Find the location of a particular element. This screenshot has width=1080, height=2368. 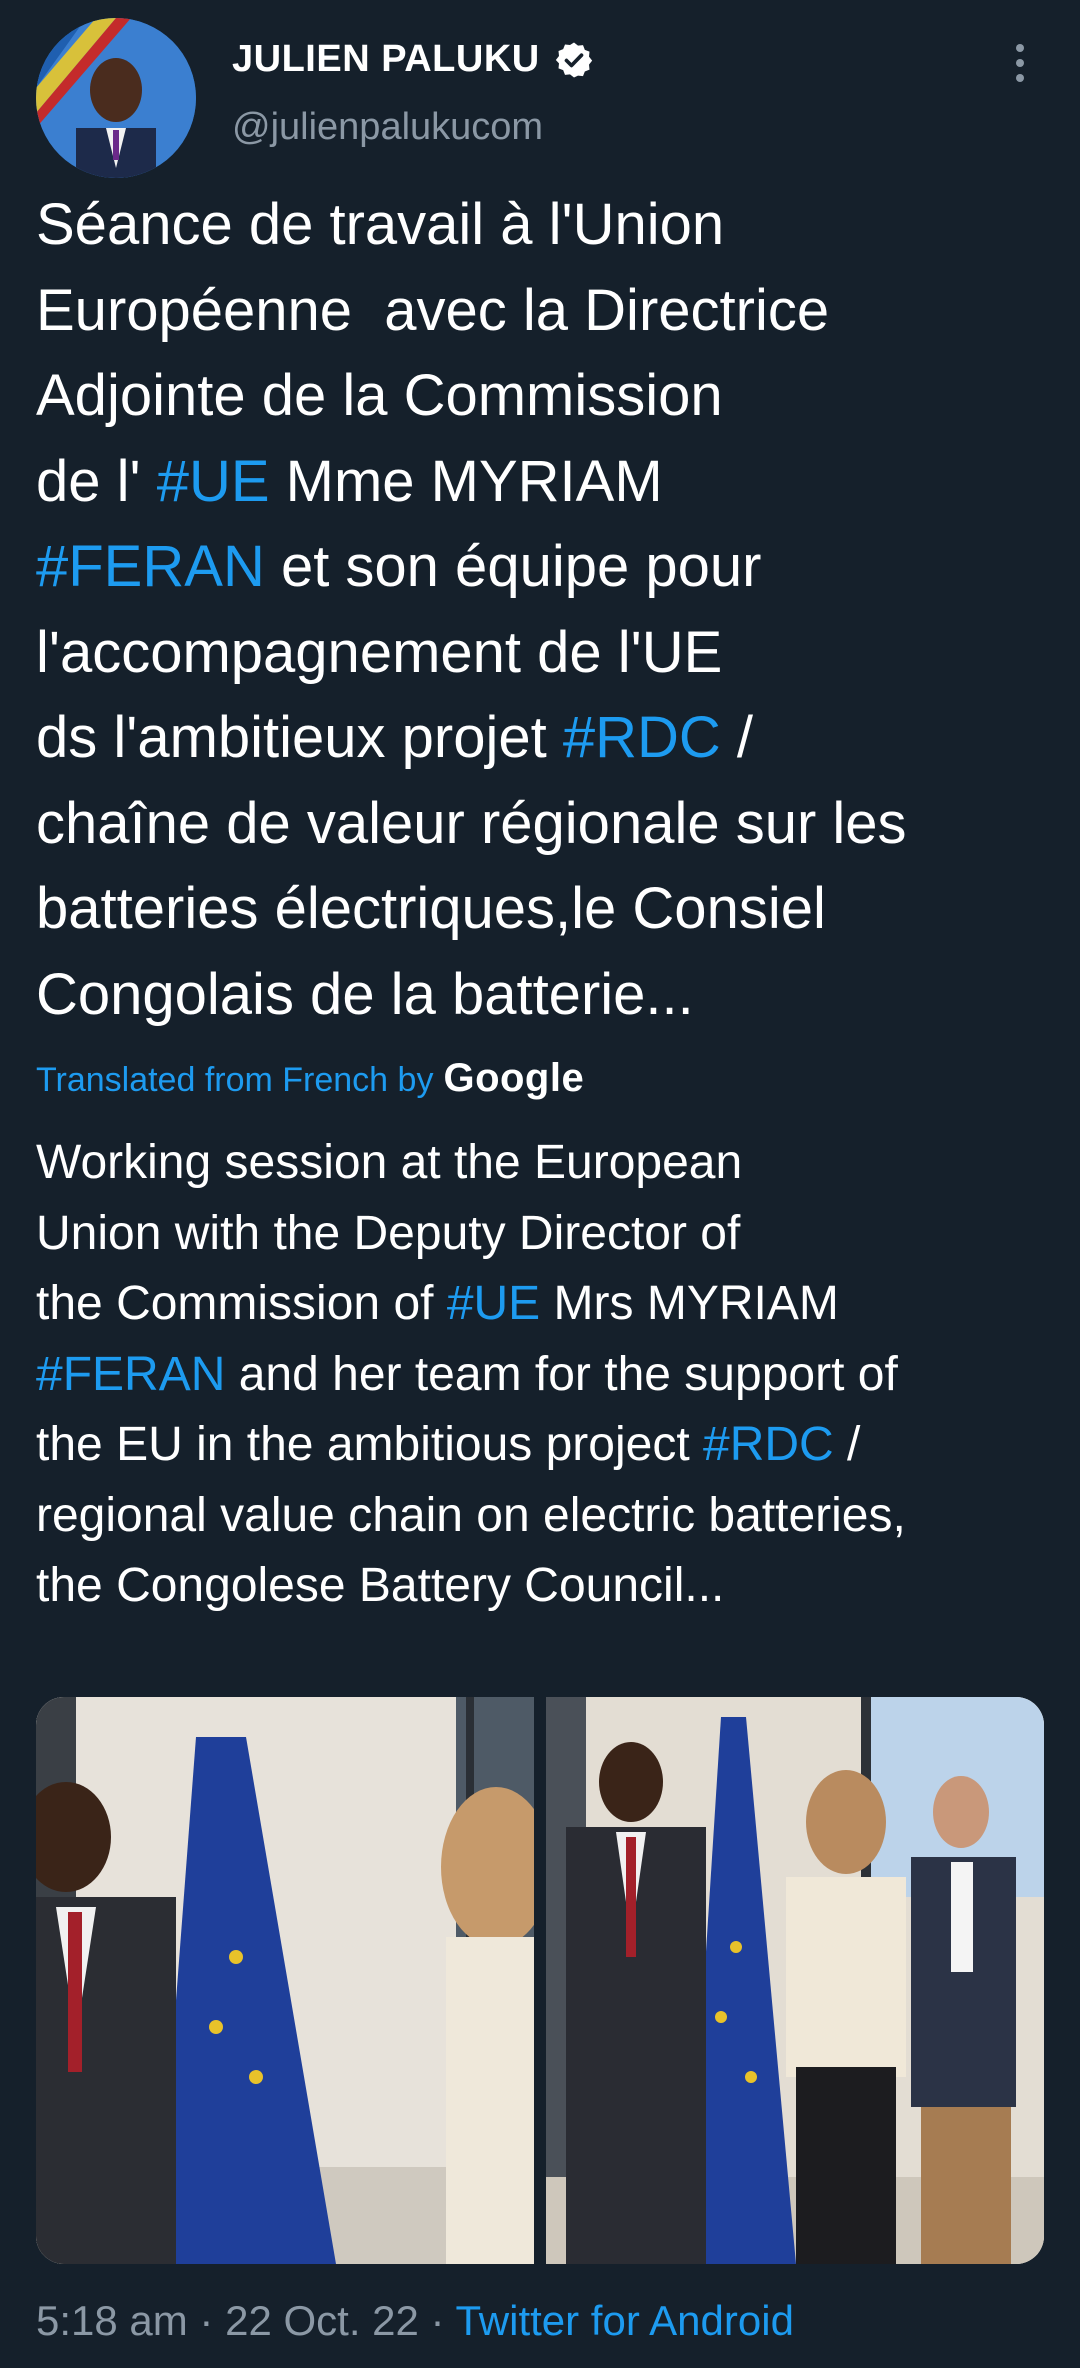

photo-2-image is located at coordinates (795, 1980).